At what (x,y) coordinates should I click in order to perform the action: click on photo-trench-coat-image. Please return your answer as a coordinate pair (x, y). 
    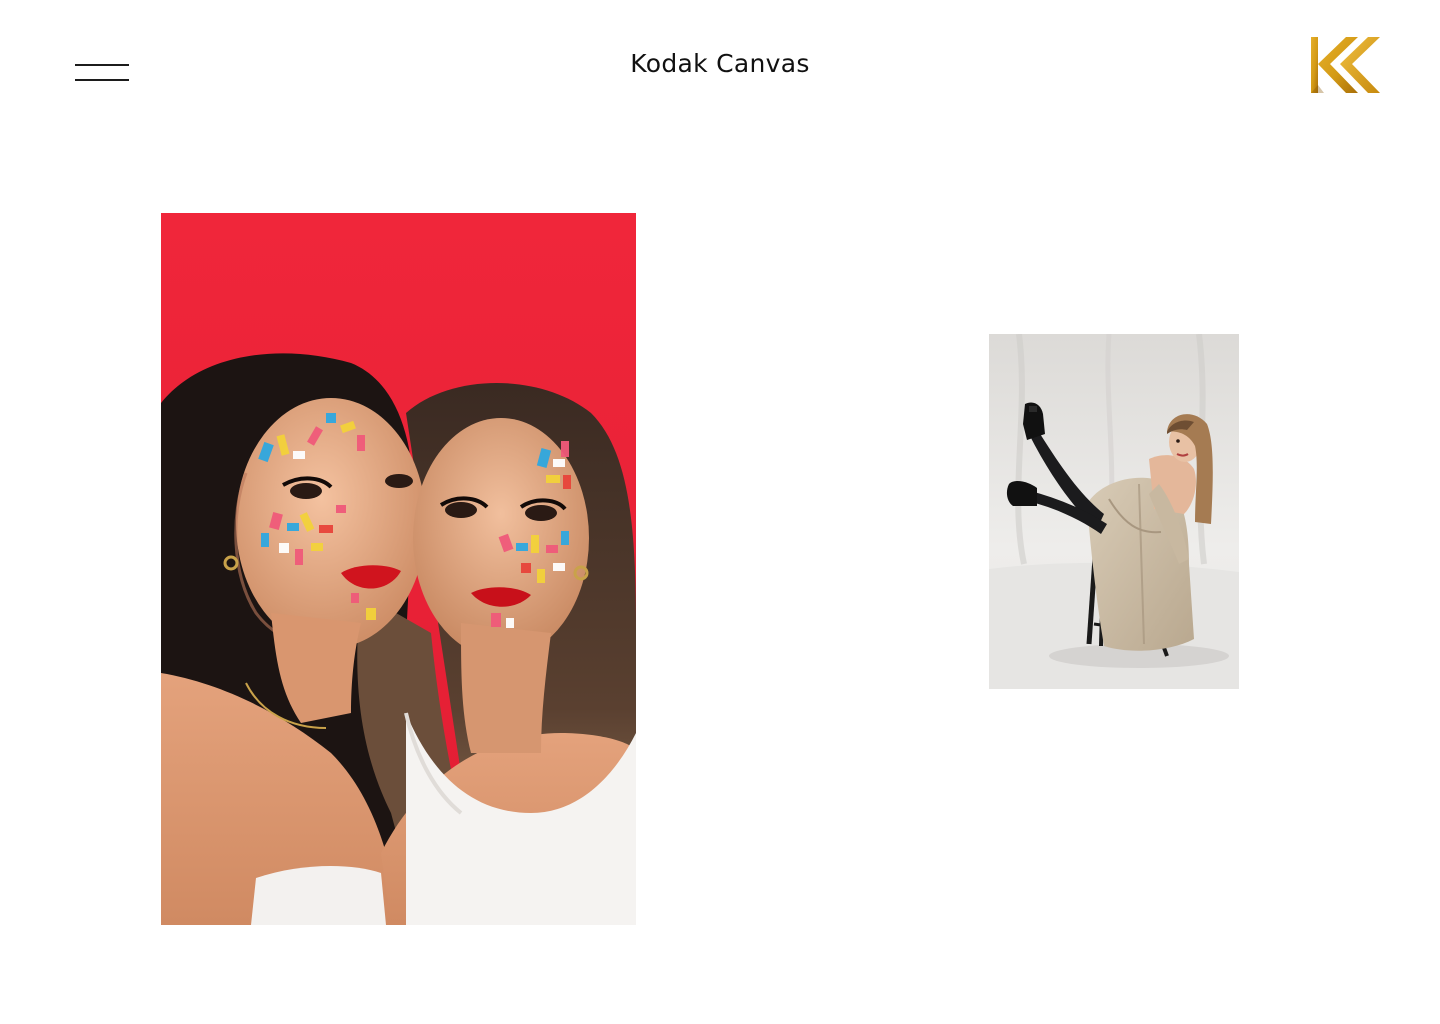
    Looking at the image, I should click on (1114, 511).